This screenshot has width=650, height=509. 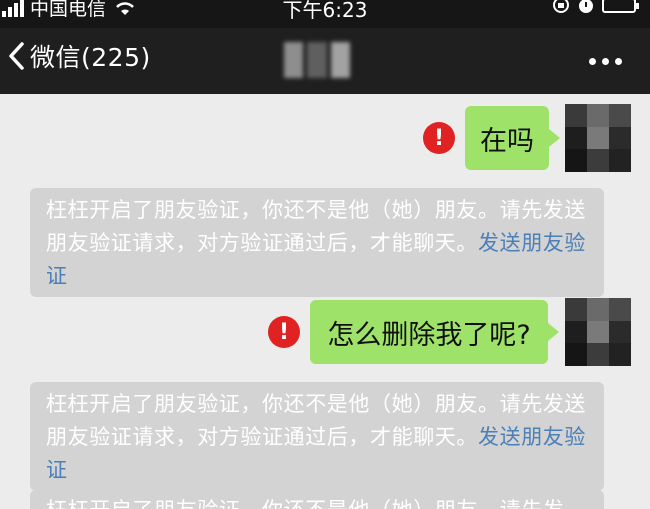 What do you see at coordinates (305, 503) in the screenshot?
I see `notice-text: 枉枉开启了朋友验证，你还不是他（她）朋友。请先发` at bounding box center [305, 503].